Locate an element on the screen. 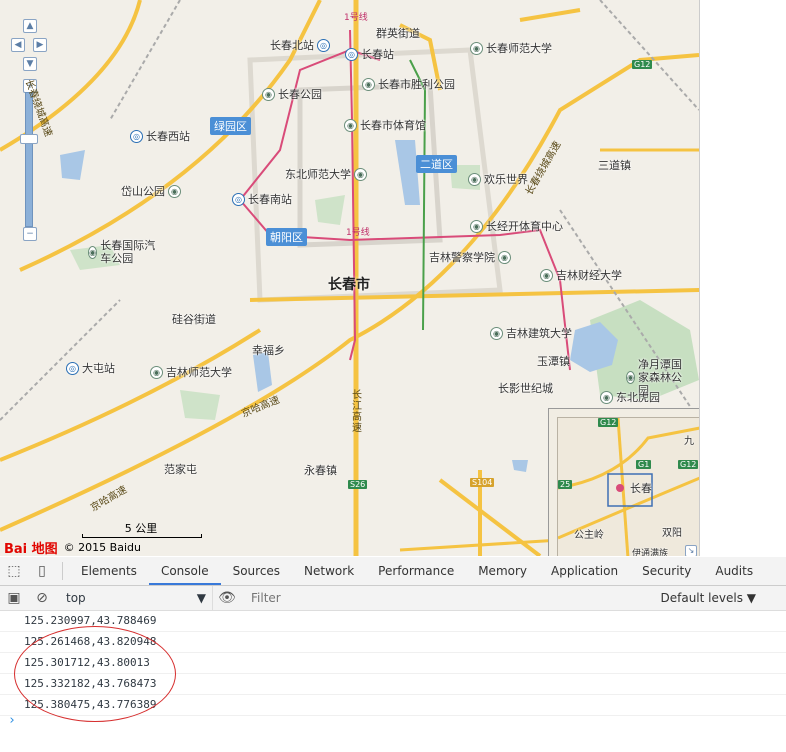  place-label: 长影世纪城 is located at coordinates (525, 388).